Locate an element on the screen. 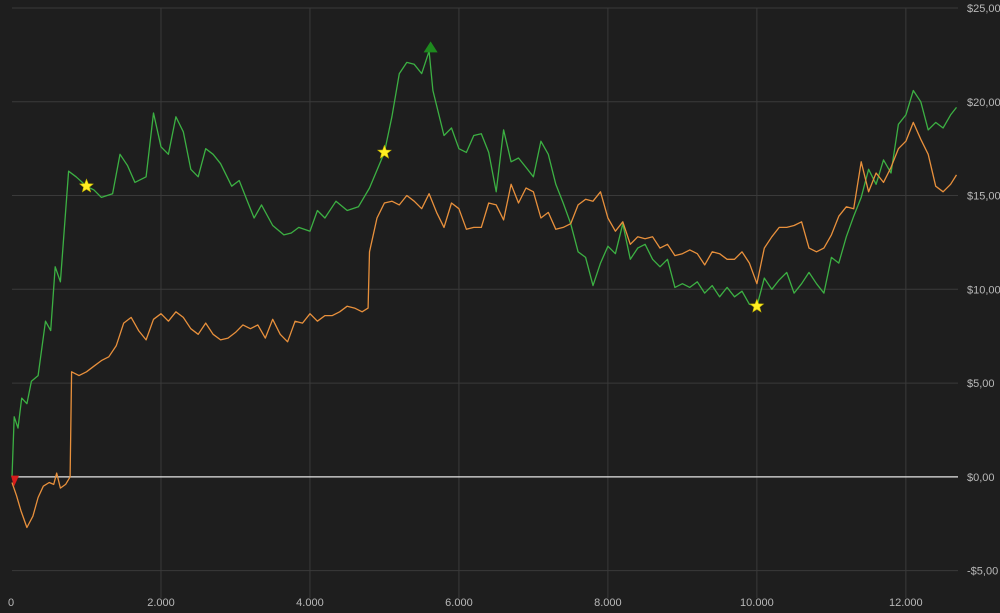  x-tick-label: 0 is located at coordinates (11, 603).